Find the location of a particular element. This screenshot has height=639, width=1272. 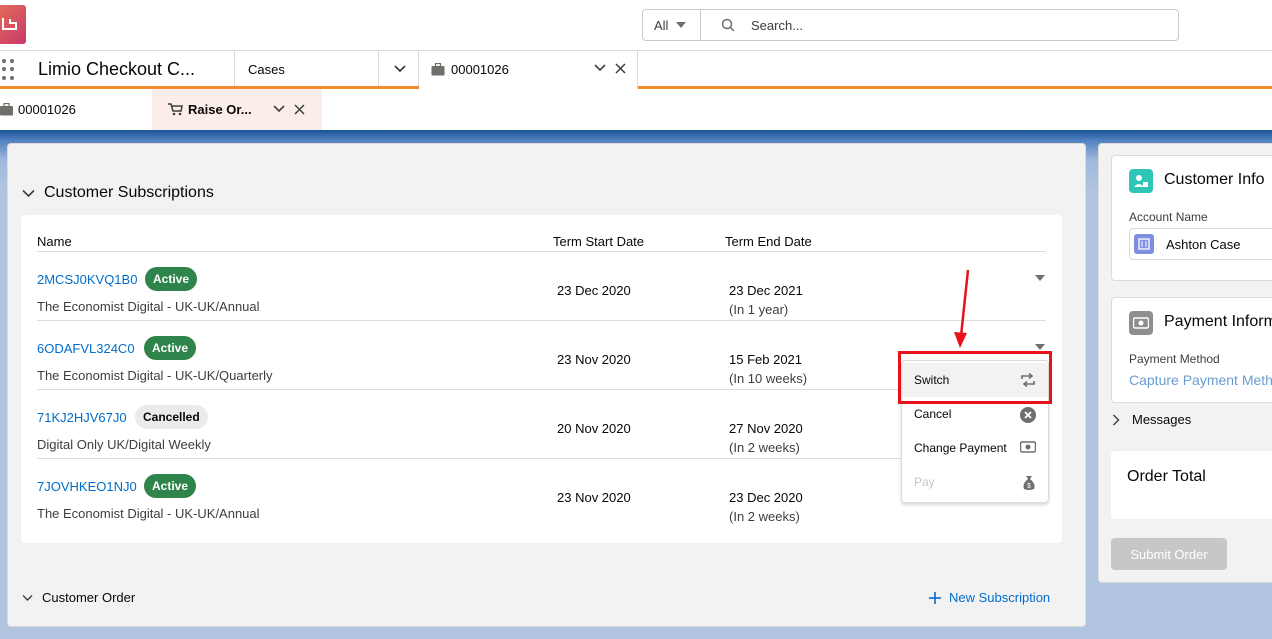

search-input is located at coordinates (941, 25).